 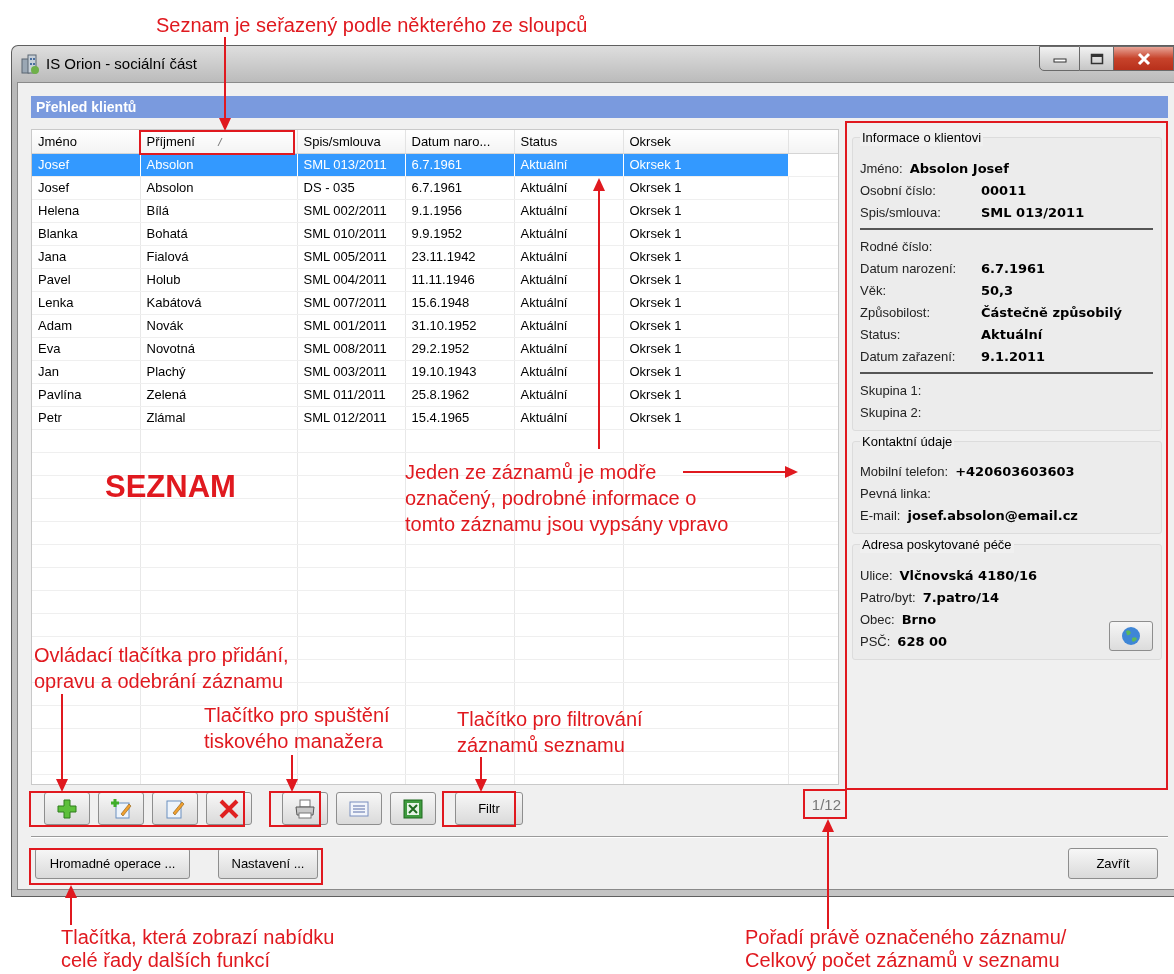 What do you see at coordinates (218, 233) in the screenshot?
I see `table-cell: Bohatá` at bounding box center [218, 233].